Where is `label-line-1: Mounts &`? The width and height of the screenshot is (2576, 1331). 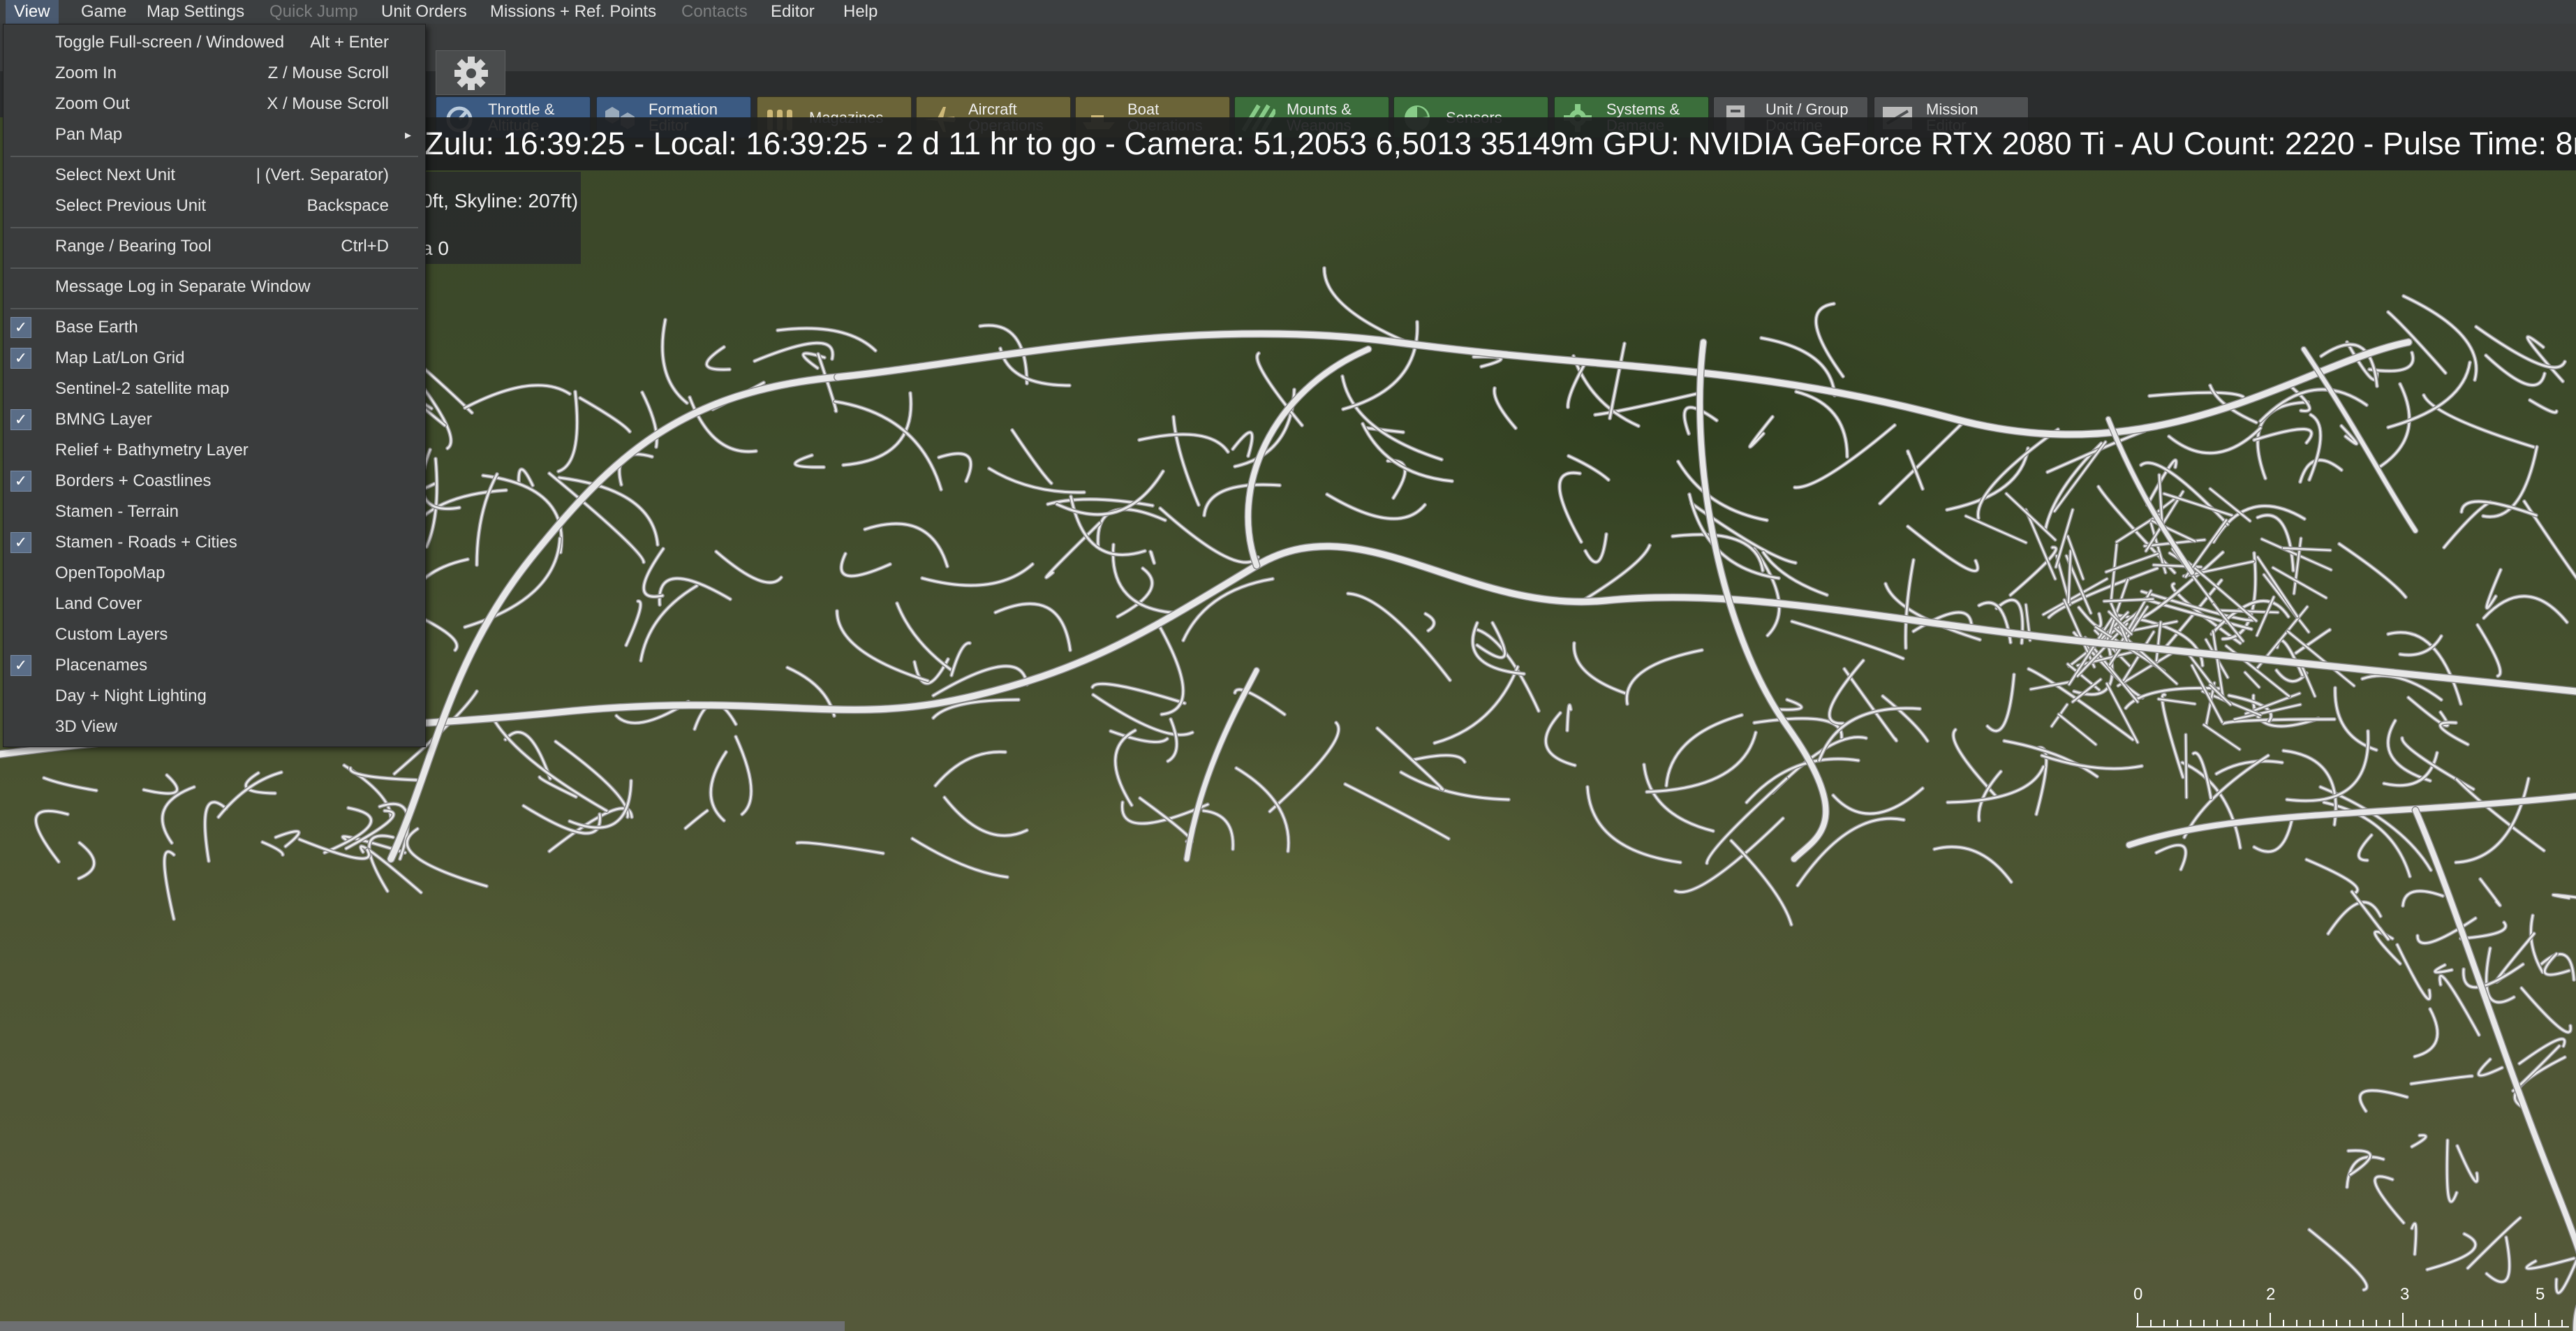 label-line-1: Mounts & is located at coordinates (1319, 109).